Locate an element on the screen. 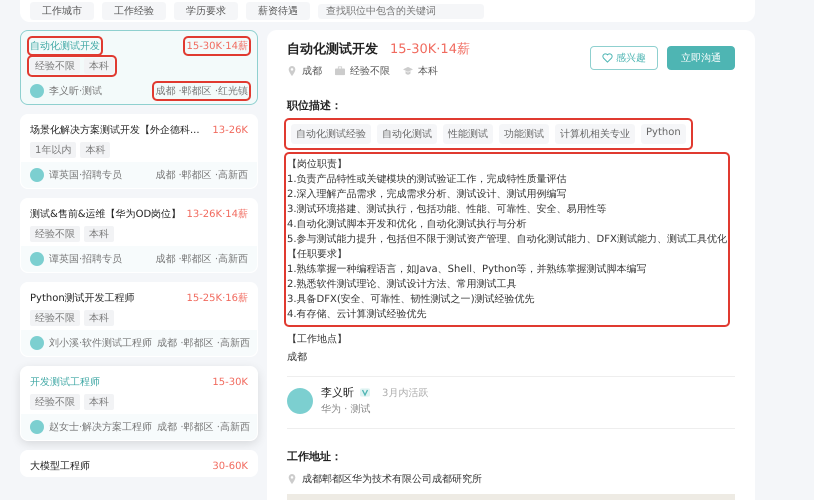 This screenshot has height=500, width=814. recruiter-name: 刘小溪·软件测试工程师 is located at coordinates (100, 343).